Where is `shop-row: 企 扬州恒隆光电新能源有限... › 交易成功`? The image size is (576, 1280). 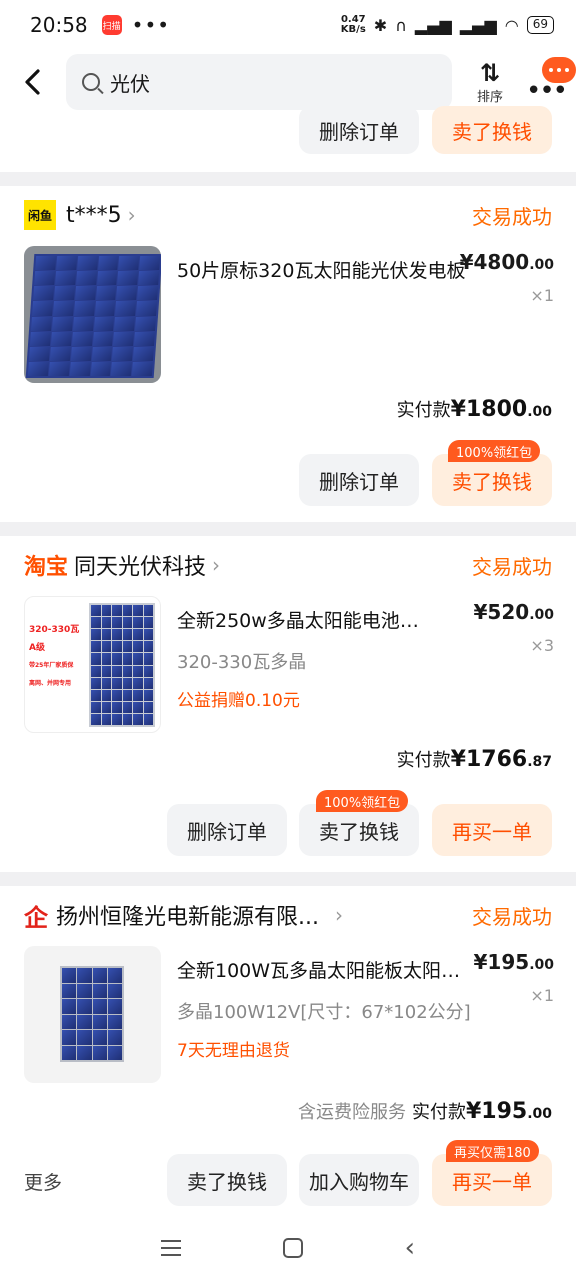 shop-row: 企 扬州恒隆光电新能源有限... › 交易成功 is located at coordinates (288, 916).